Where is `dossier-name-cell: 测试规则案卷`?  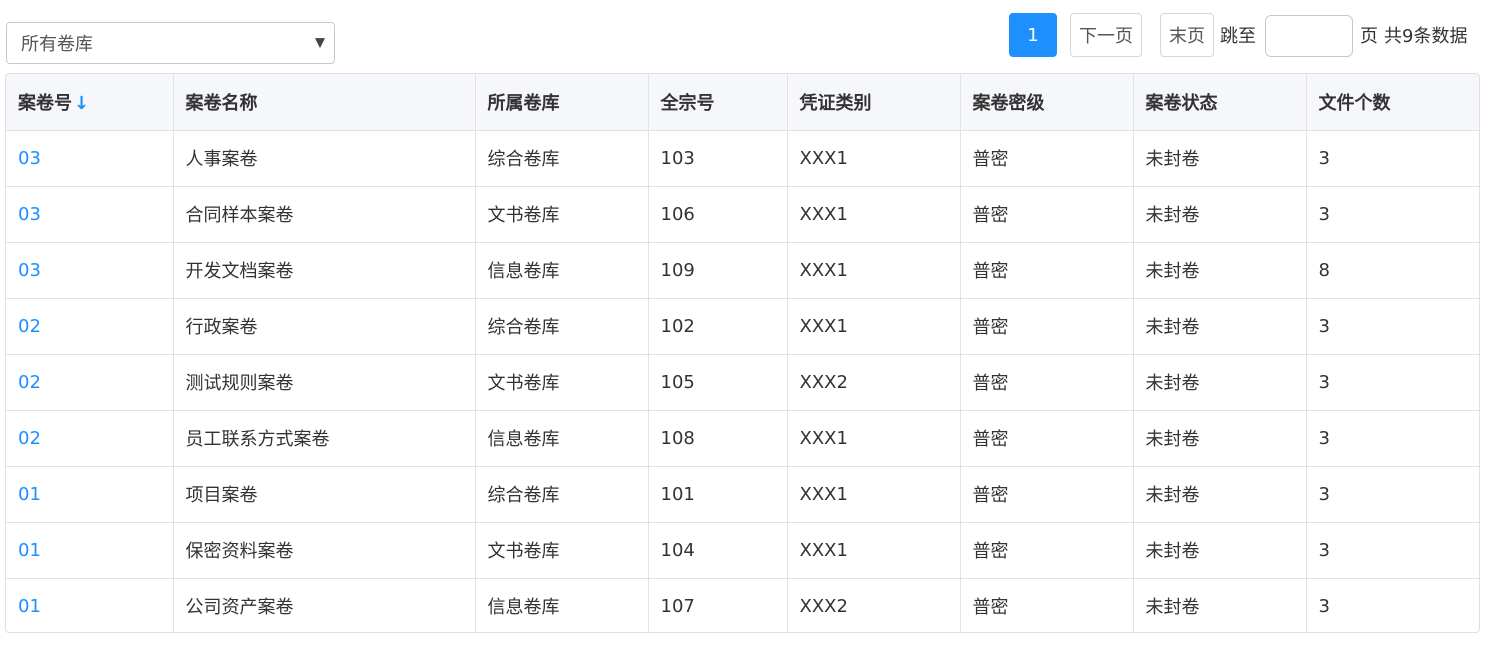 dossier-name-cell: 测试规则案卷 is located at coordinates (324, 382).